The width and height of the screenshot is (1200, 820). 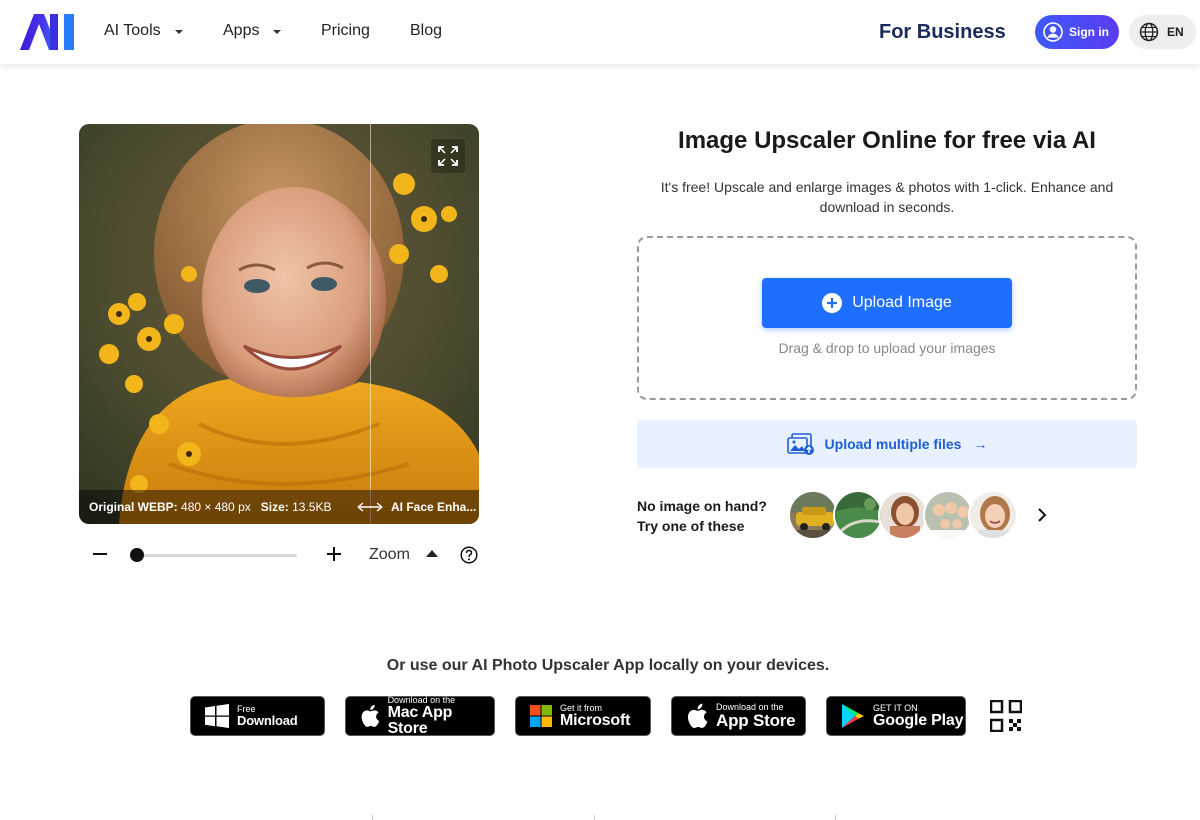 What do you see at coordinates (1006, 716) in the screenshot?
I see `qr-code-icon` at bounding box center [1006, 716].